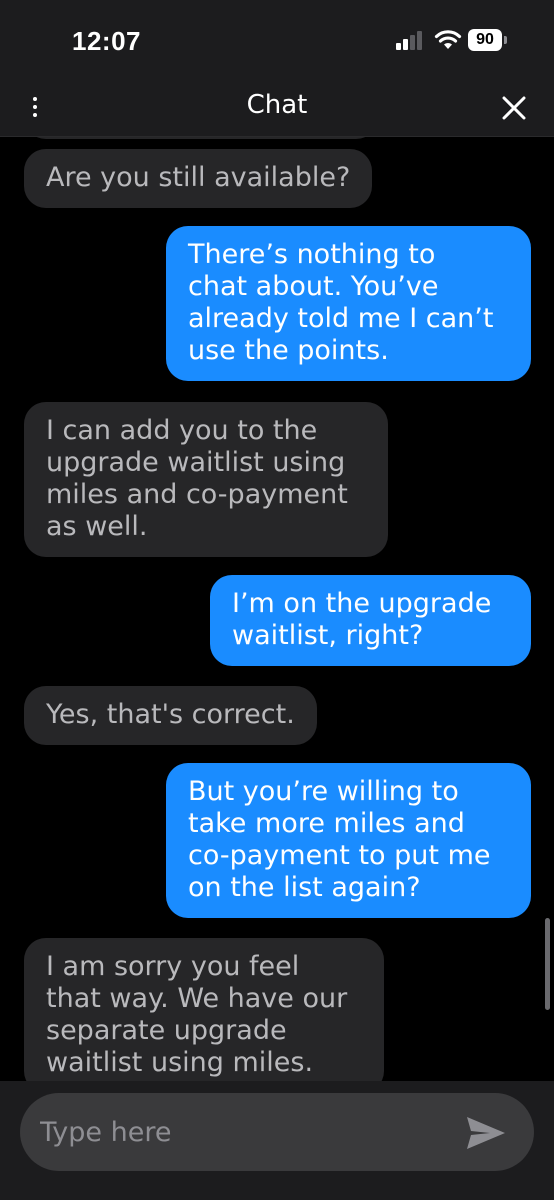  Describe the element at coordinates (547, 964) in the screenshot. I see `scrollbar` at that location.